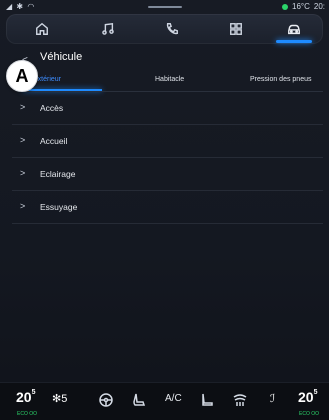 The width and height of the screenshot is (329, 420). What do you see at coordinates (31, 6) in the screenshot?
I see `wifi-icon: ◠` at bounding box center [31, 6].